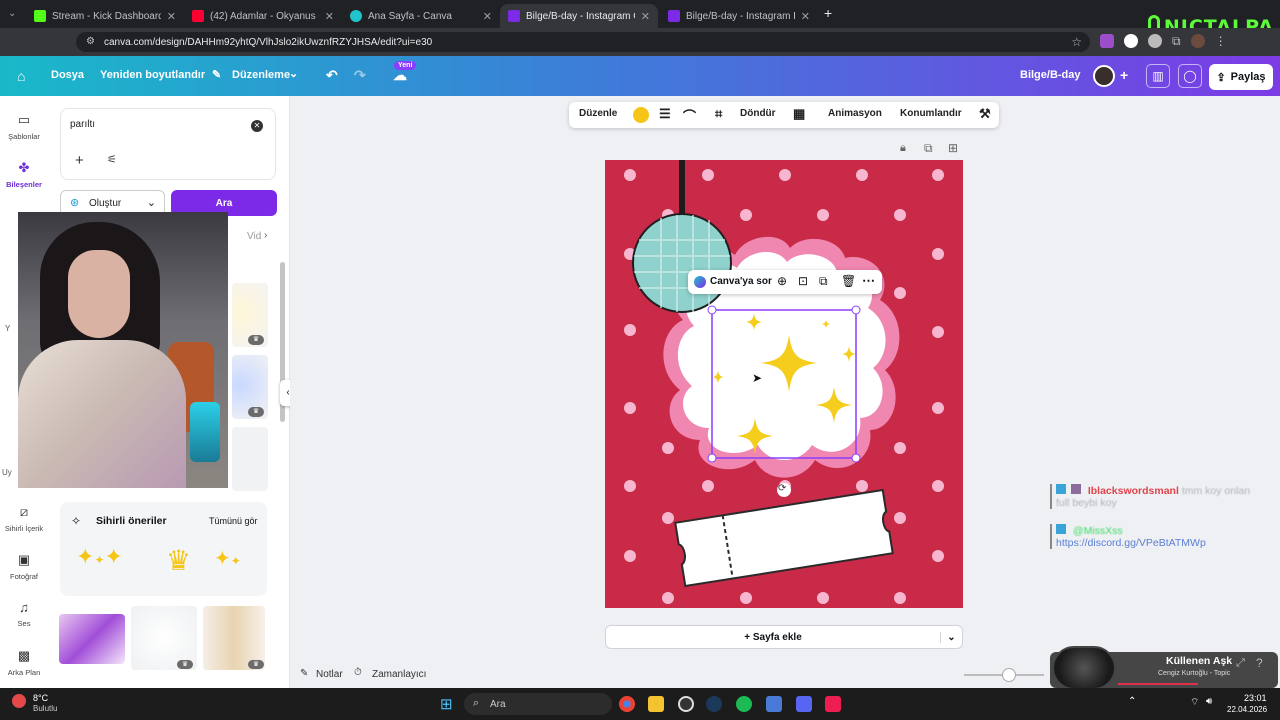  What do you see at coordinates (21, 76) in the screenshot?
I see `home-icon: ⌂` at bounding box center [21, 76].